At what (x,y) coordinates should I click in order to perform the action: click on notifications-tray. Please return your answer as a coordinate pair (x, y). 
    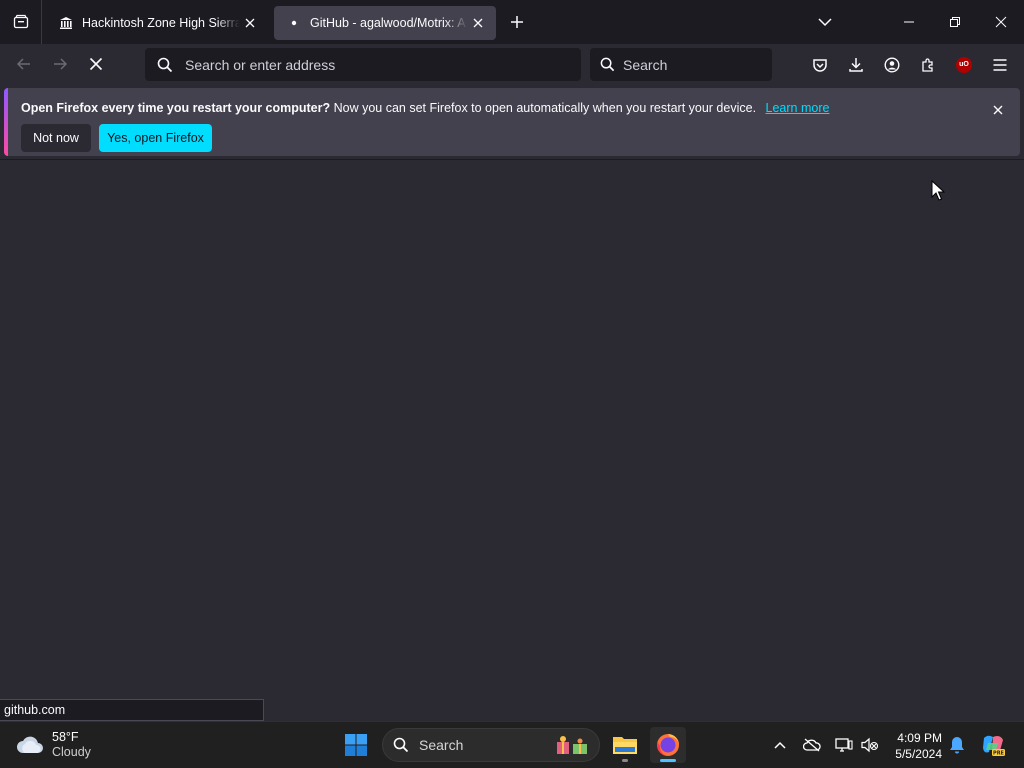
    Looking at the image, I should click on (957, 745).